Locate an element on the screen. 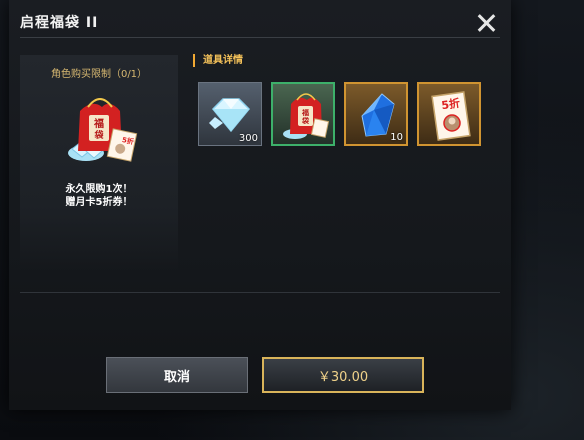 This screenshot has height=440, width=584. svg-text: 5折 is located at coordinates (450, 104).